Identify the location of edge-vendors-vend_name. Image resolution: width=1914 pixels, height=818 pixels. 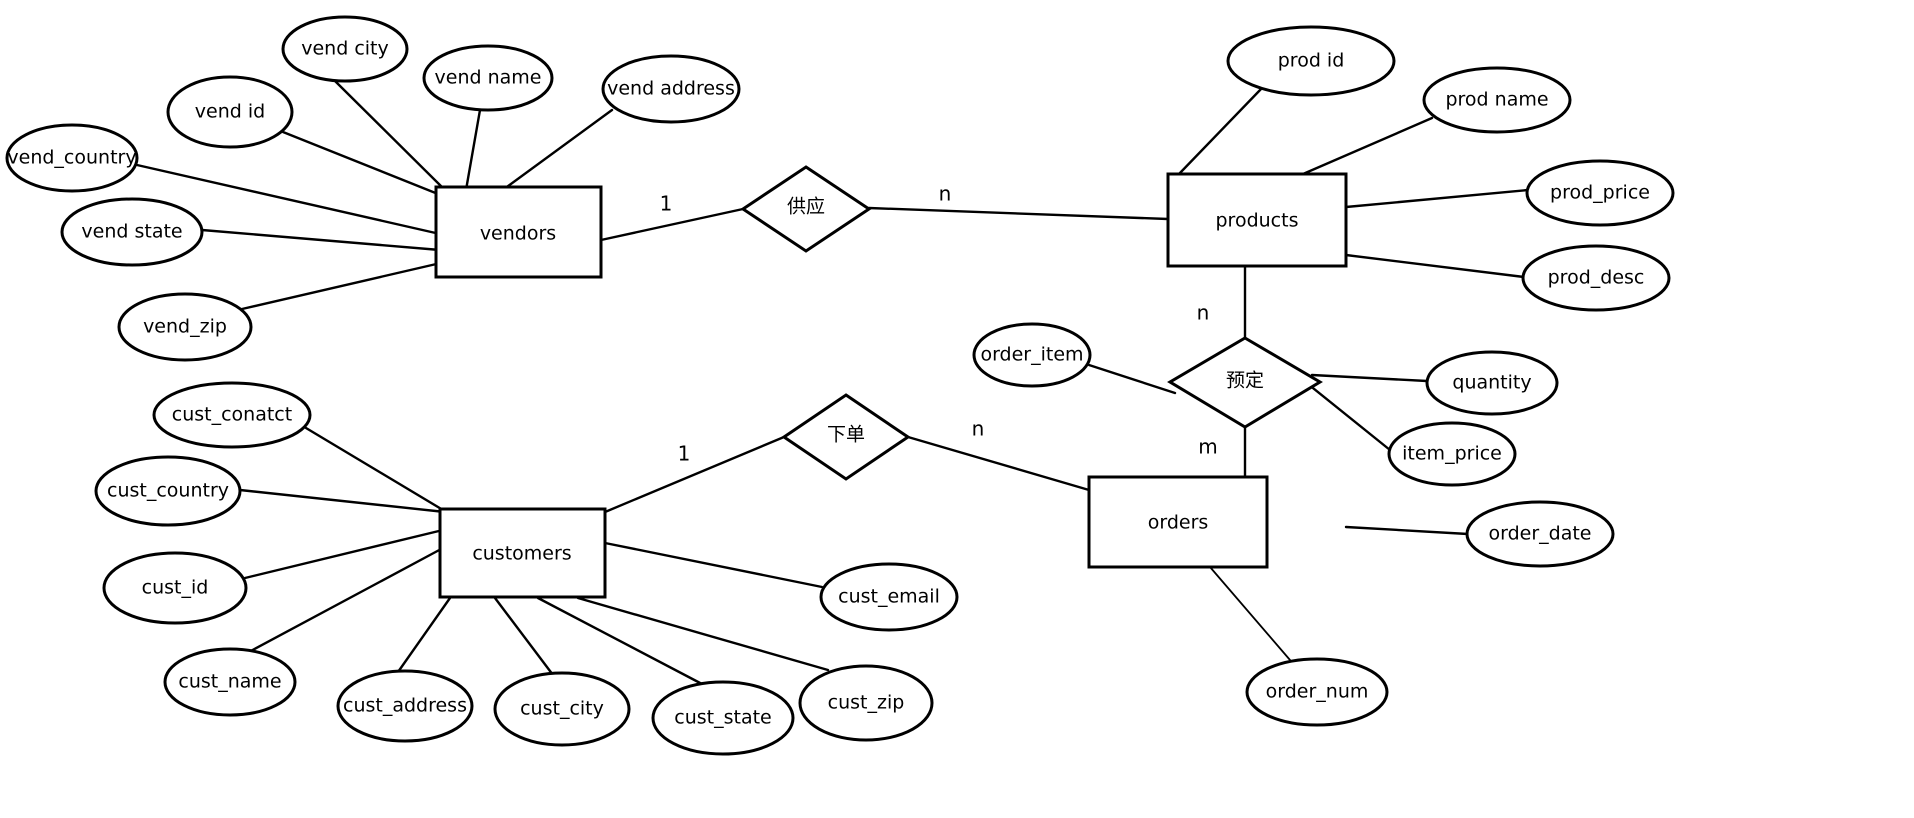
(473, 150).